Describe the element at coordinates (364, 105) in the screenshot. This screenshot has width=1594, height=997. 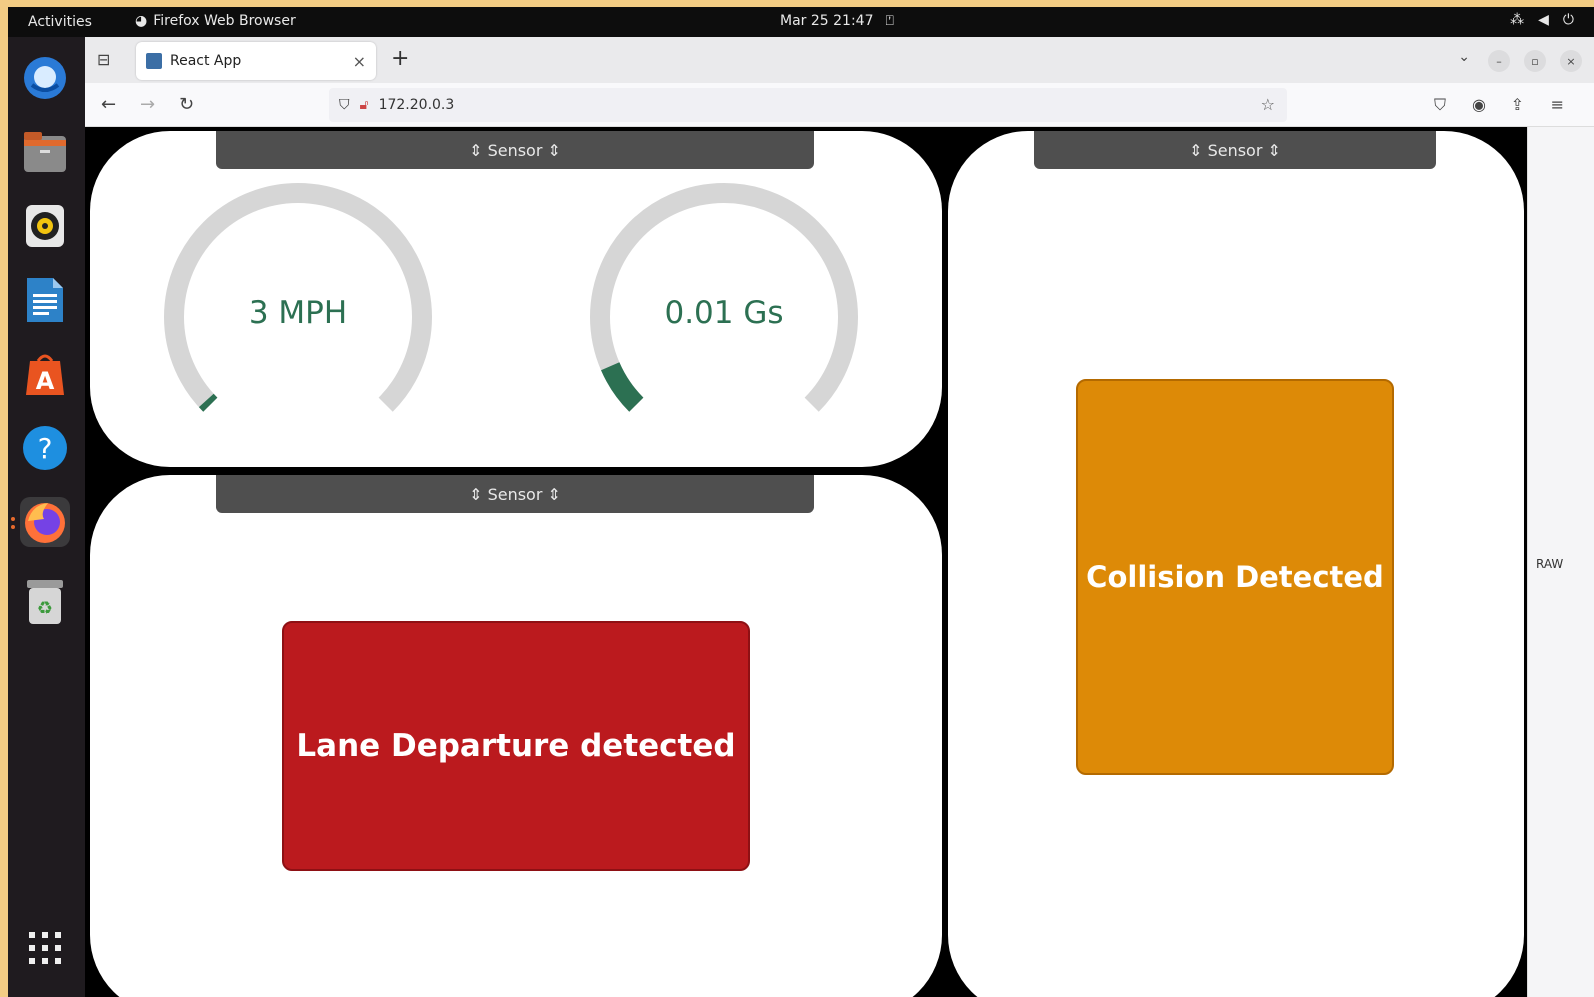
I see `lock-icon: 🔓︎` at that location.